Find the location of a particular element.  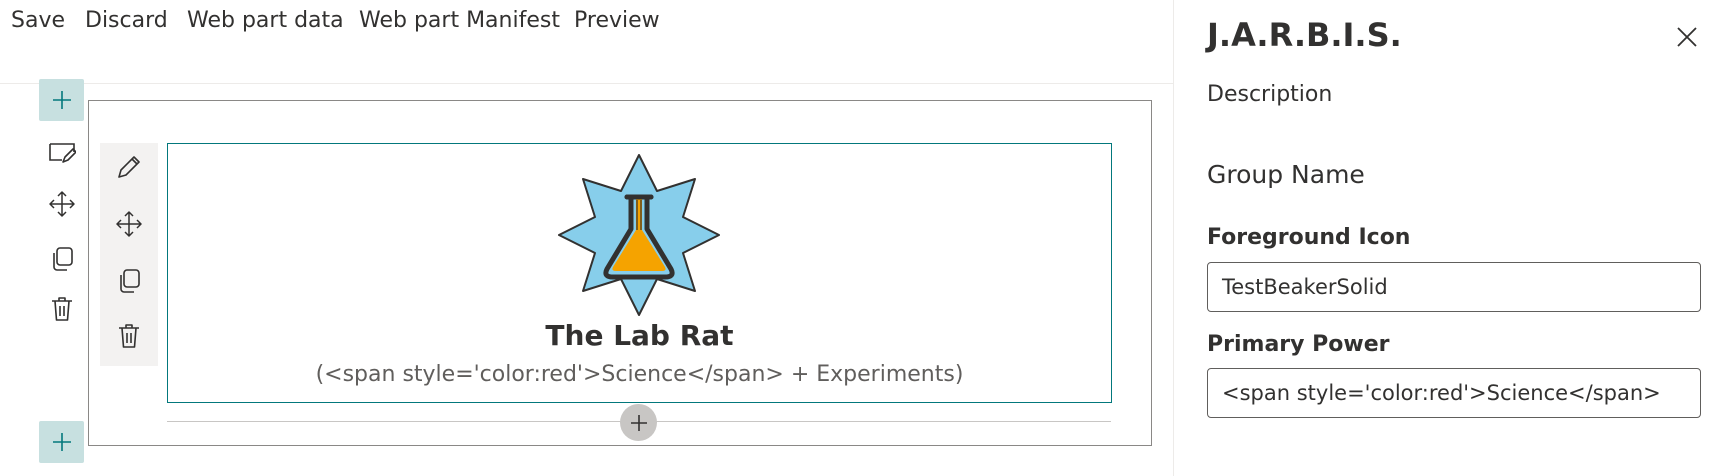

move-section-button is located at coordinates (62, 204).